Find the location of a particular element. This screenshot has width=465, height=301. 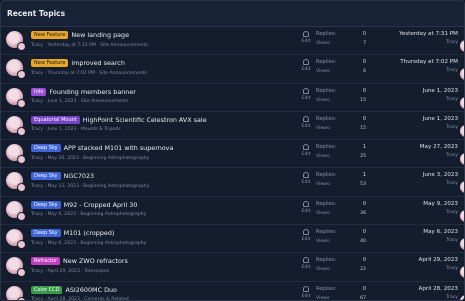

topic-title-link: M101 (cropped) is located at coordinates (89, 233).